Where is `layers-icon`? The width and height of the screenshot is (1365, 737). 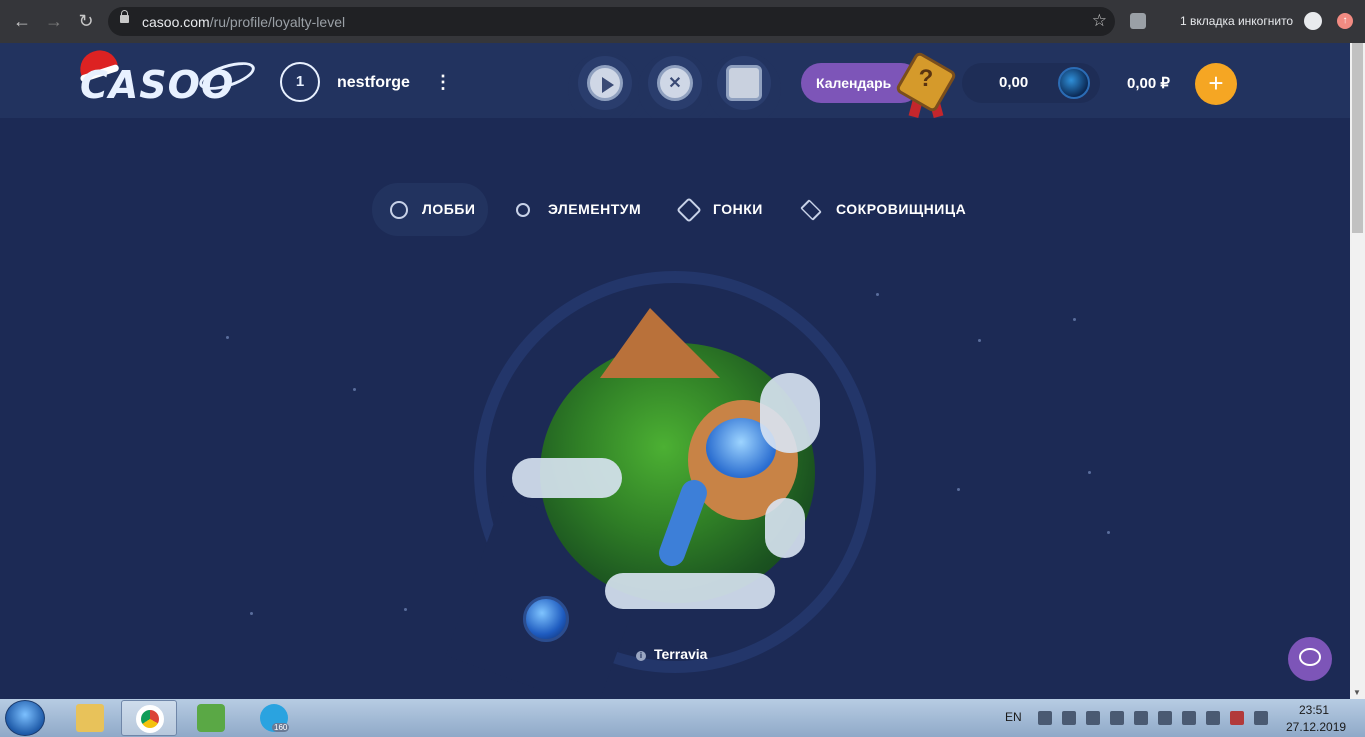
layers-icon is located at coordinates (811, 210).